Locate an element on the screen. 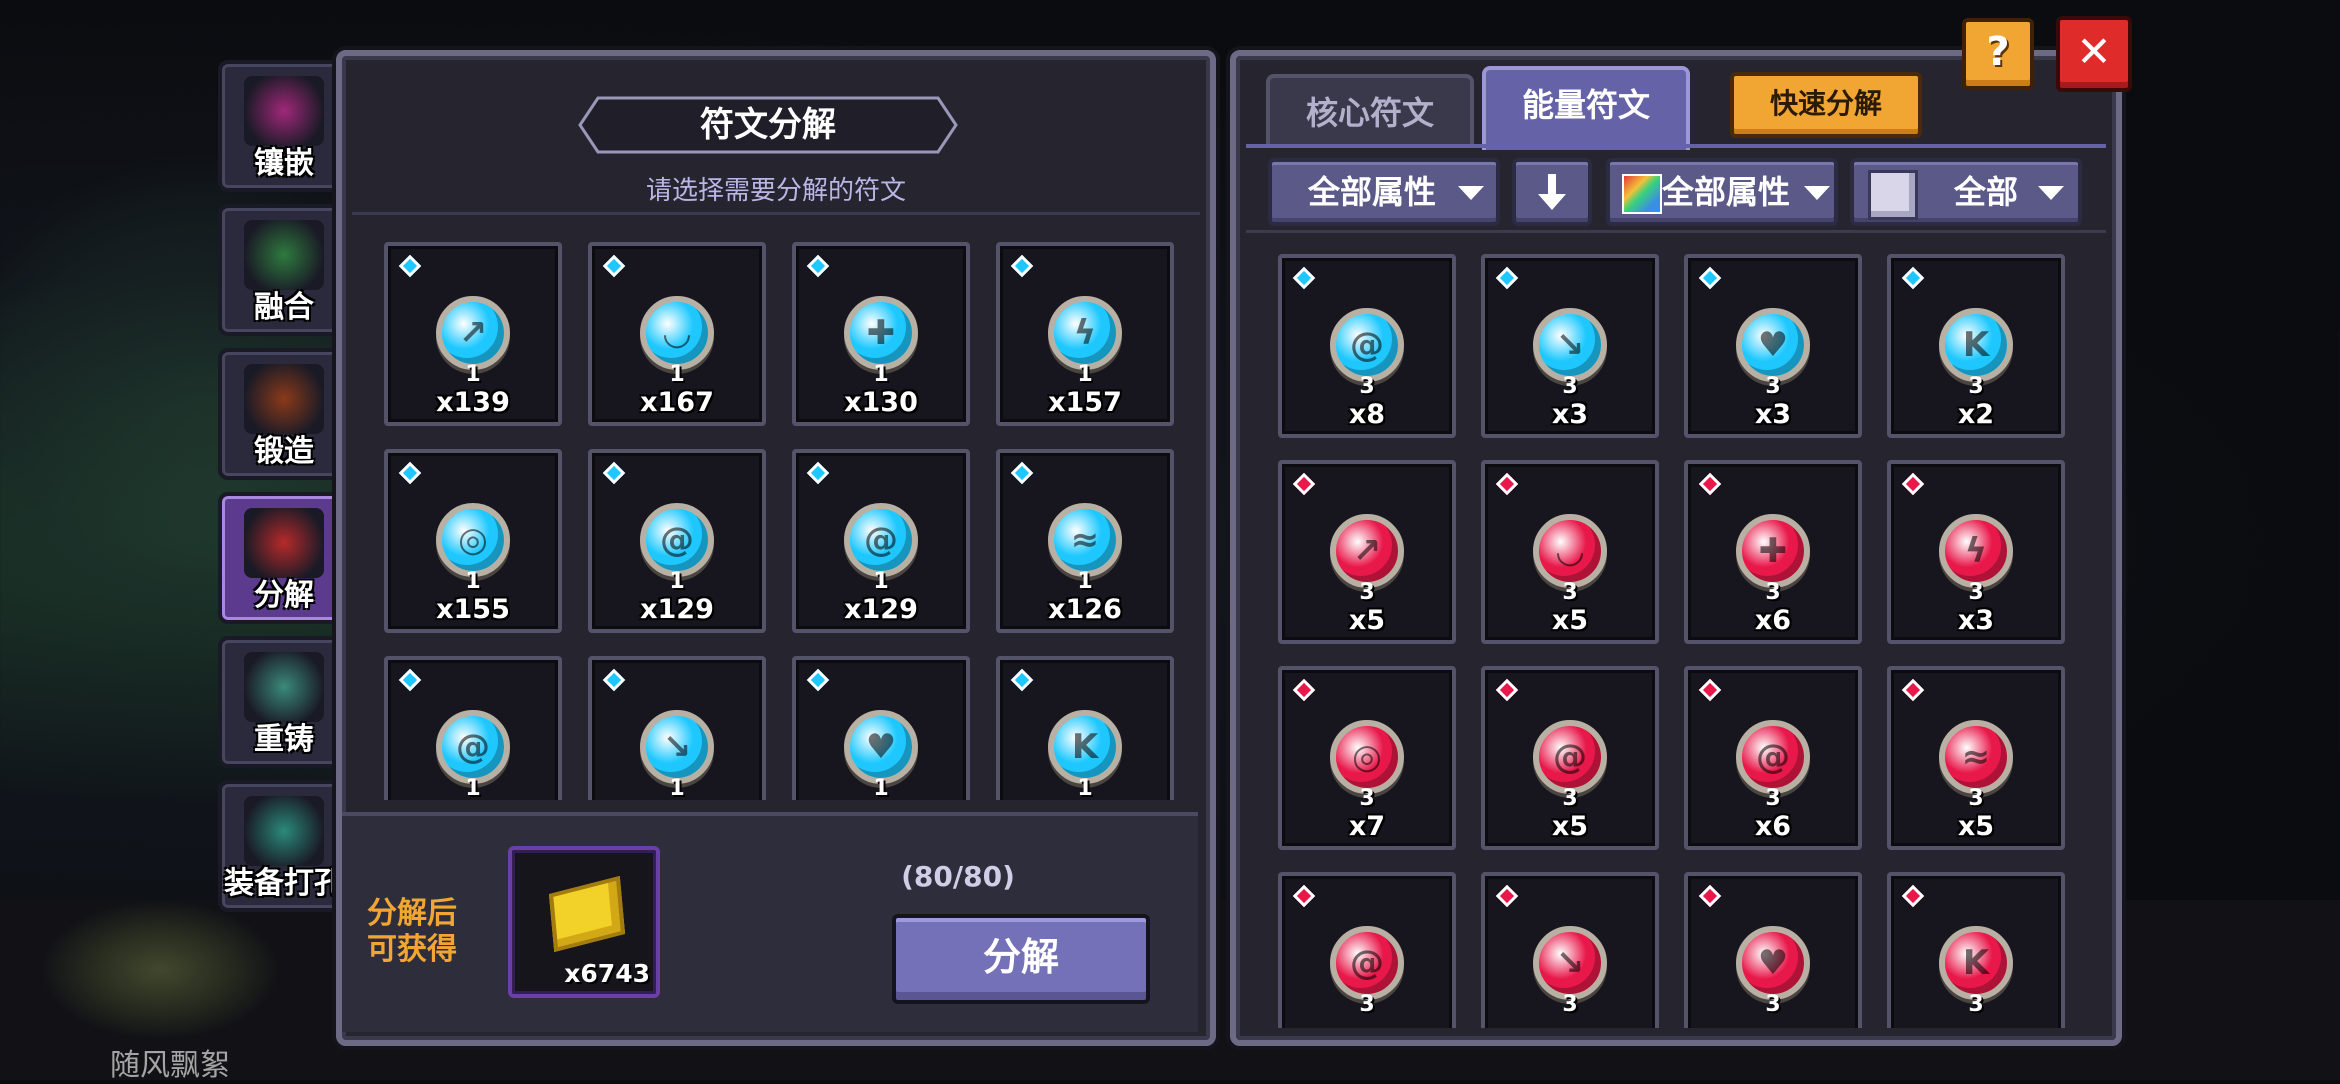 This screenshot has width=2340, height=1084. rune-slot: ≈1 x126 is located at coordinates (1085, 541).